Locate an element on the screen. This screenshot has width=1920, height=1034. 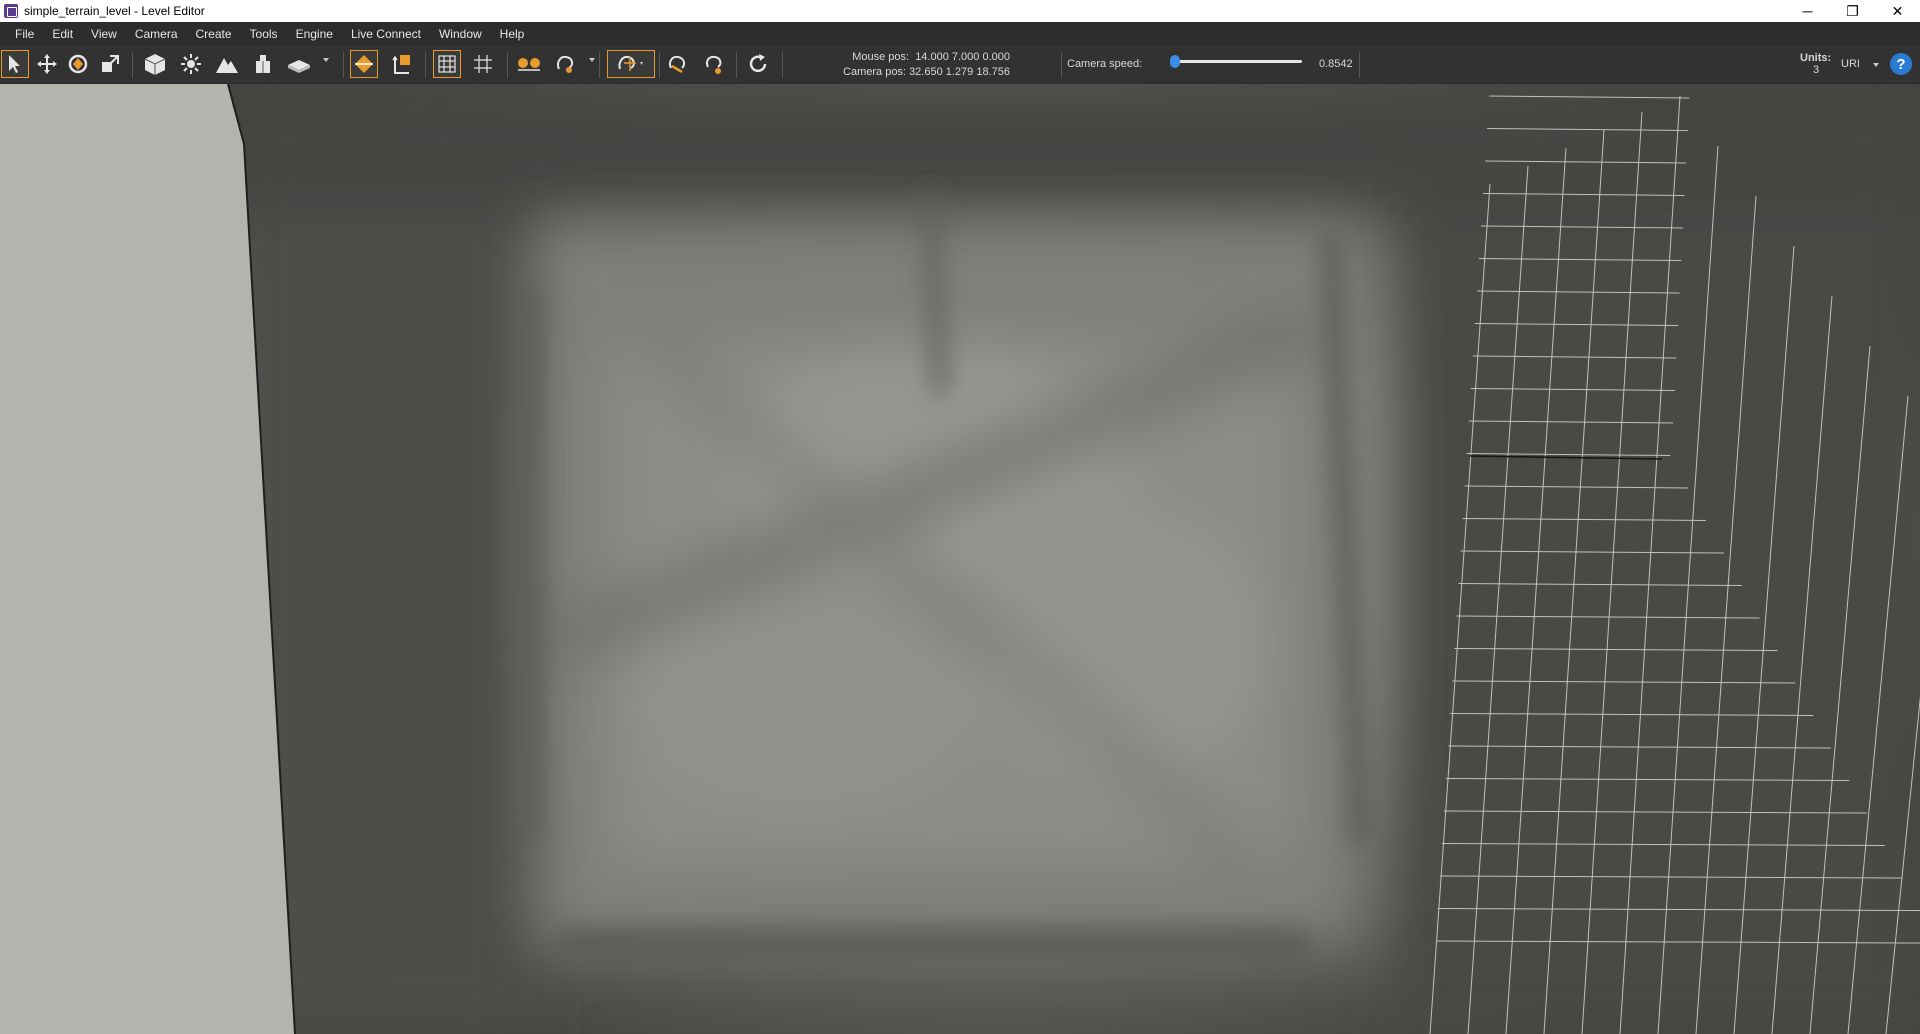
menu-window: Window is located at coordinates (460, 34).